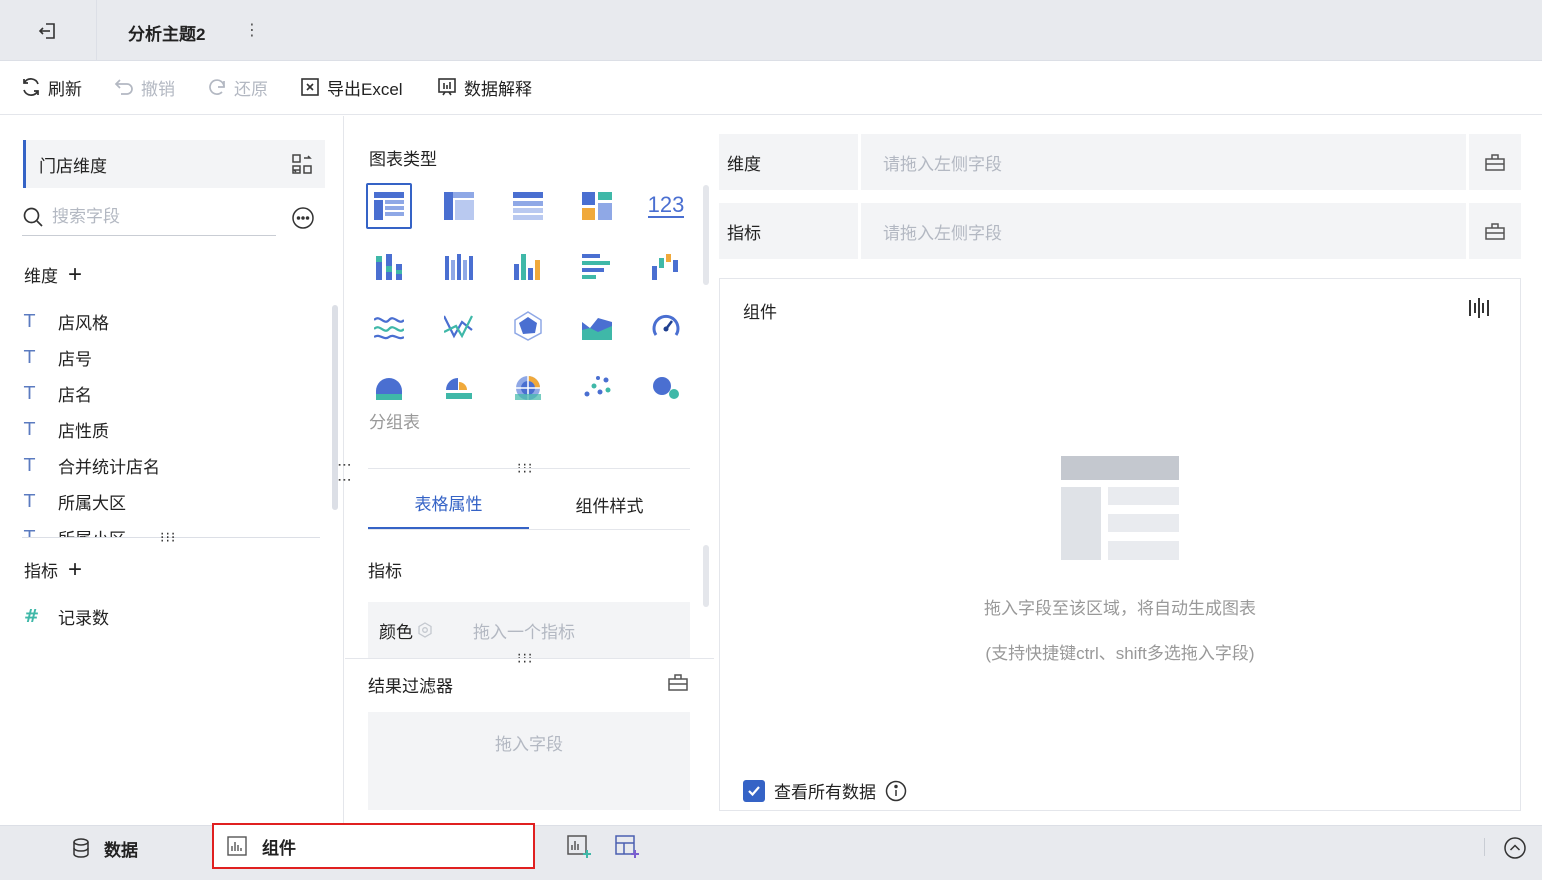  I want to click on refresh-button: 刷新, so click(51, 87).